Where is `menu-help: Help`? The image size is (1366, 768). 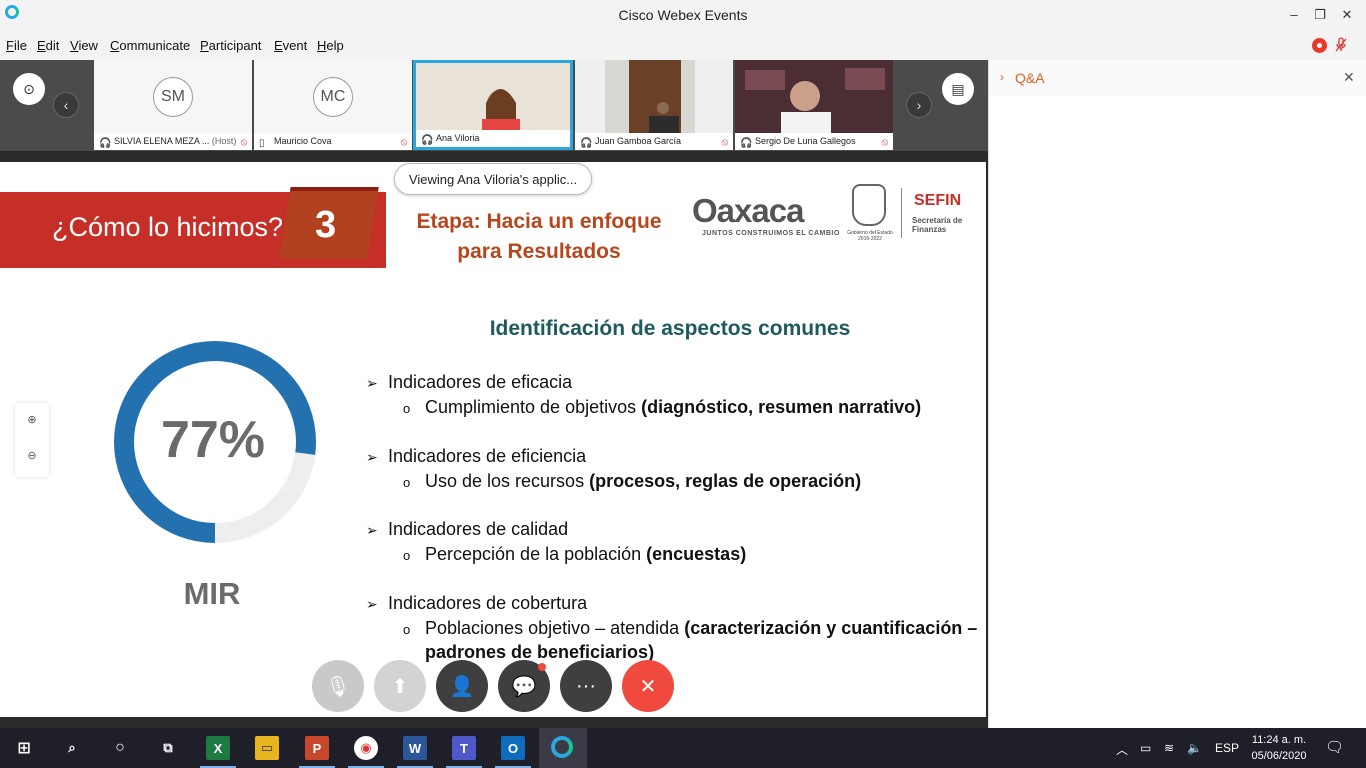
menu-help: Help is located at coordinates (330, 45).